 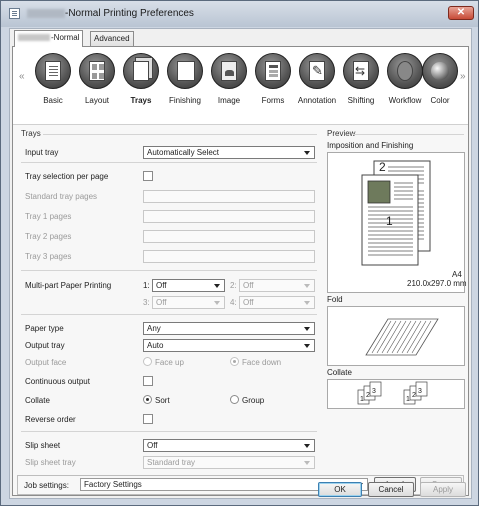 I want to click on imposition-preview-drawing: 2 1, so click(x=396, y=213).